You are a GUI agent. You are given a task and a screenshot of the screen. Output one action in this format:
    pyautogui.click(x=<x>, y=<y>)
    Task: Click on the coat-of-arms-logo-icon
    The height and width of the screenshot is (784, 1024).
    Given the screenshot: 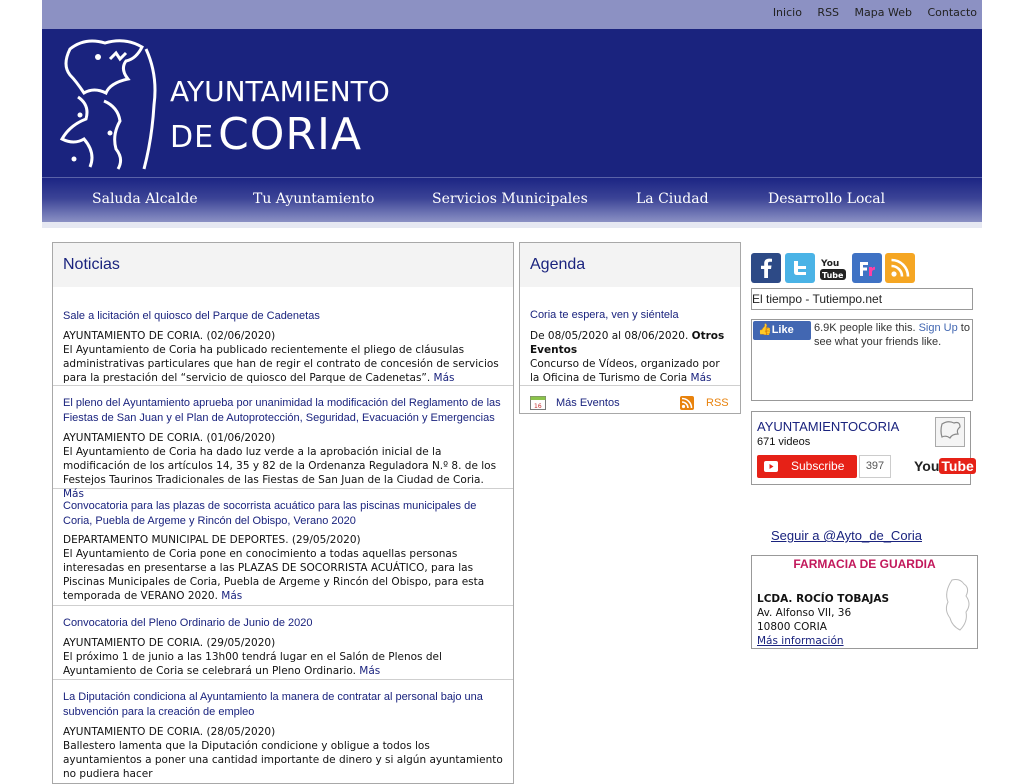 What is the action you would take?
    pyautogui.click(x=105, y=105)
    